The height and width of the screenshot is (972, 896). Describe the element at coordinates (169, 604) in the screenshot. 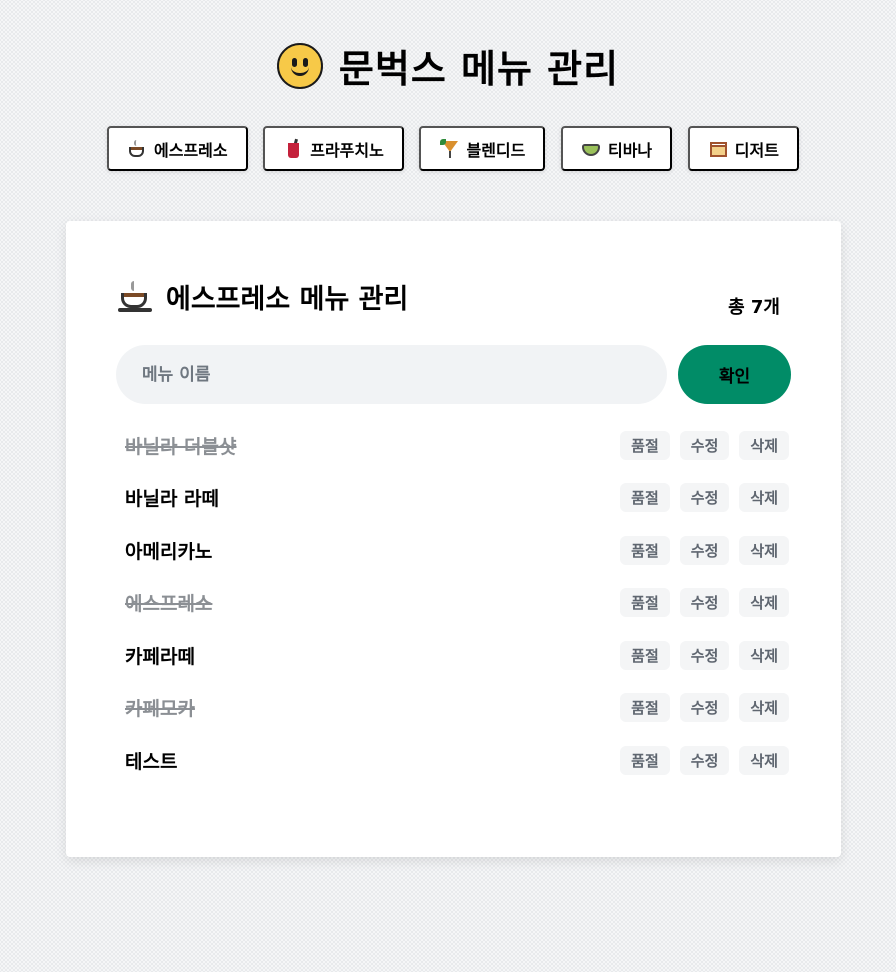

I see `menu-item-name: 에스프레소` at that location.